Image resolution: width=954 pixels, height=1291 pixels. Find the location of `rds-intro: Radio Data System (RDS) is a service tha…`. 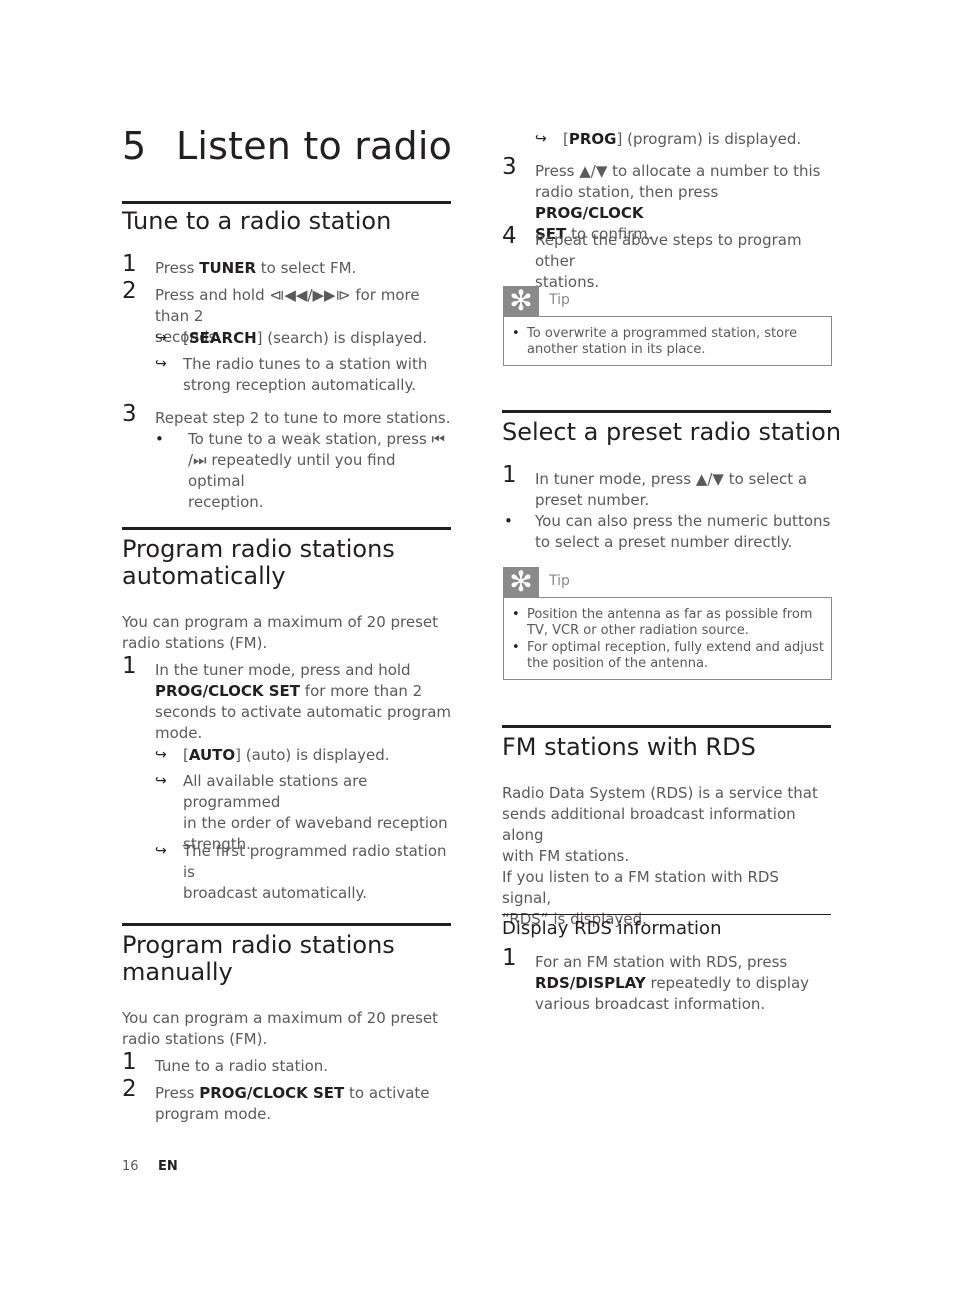

rds-intro: Radio Data System (RDS) is a service tha… is located at coordinates (660, 856).